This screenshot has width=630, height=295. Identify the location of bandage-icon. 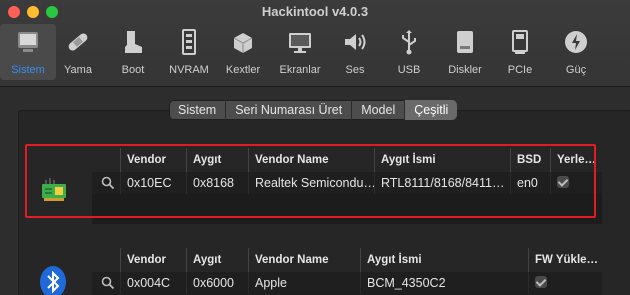
(78, 42).